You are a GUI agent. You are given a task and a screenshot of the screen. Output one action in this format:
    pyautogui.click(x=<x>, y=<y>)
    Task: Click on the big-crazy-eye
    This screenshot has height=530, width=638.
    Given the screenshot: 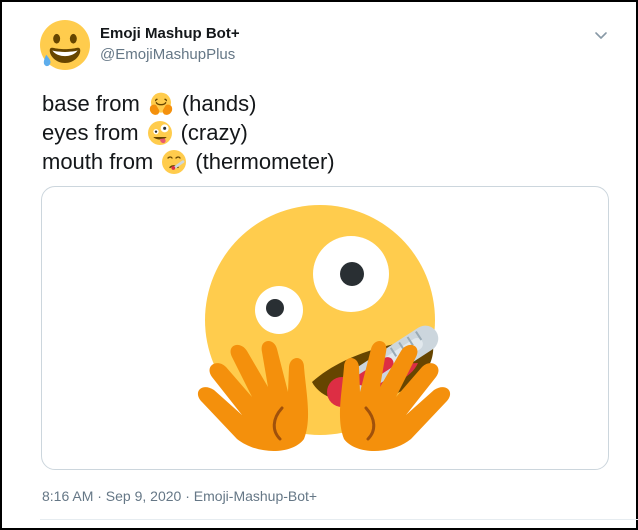 What is the action you would take?
    pyautogui.click(x=351, y=274)
    